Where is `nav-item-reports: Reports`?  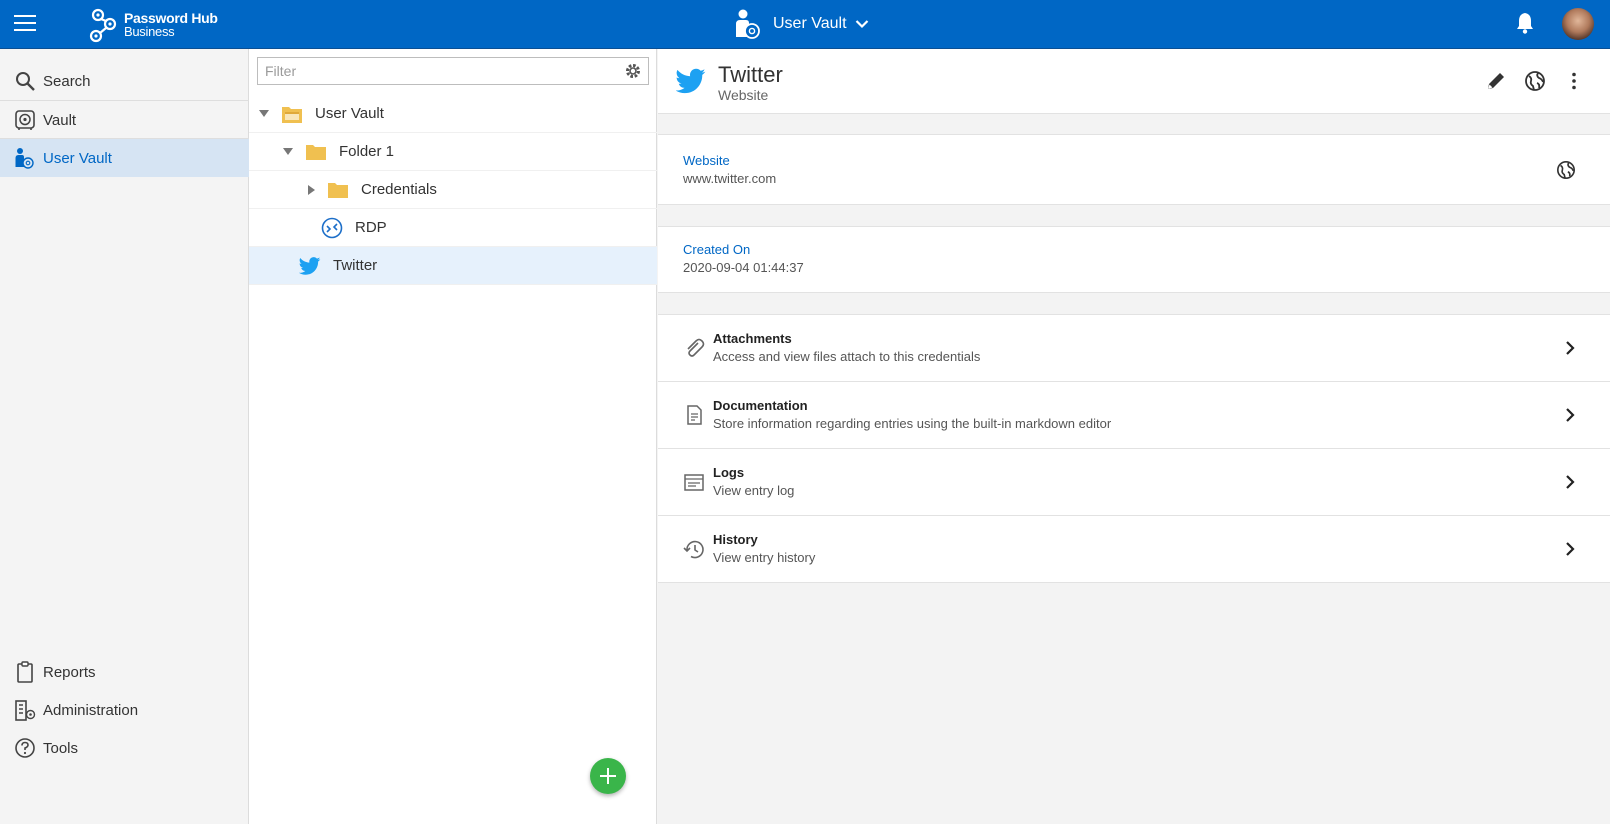 nav-item-reports: Reports is located at coordinates (124, 672).